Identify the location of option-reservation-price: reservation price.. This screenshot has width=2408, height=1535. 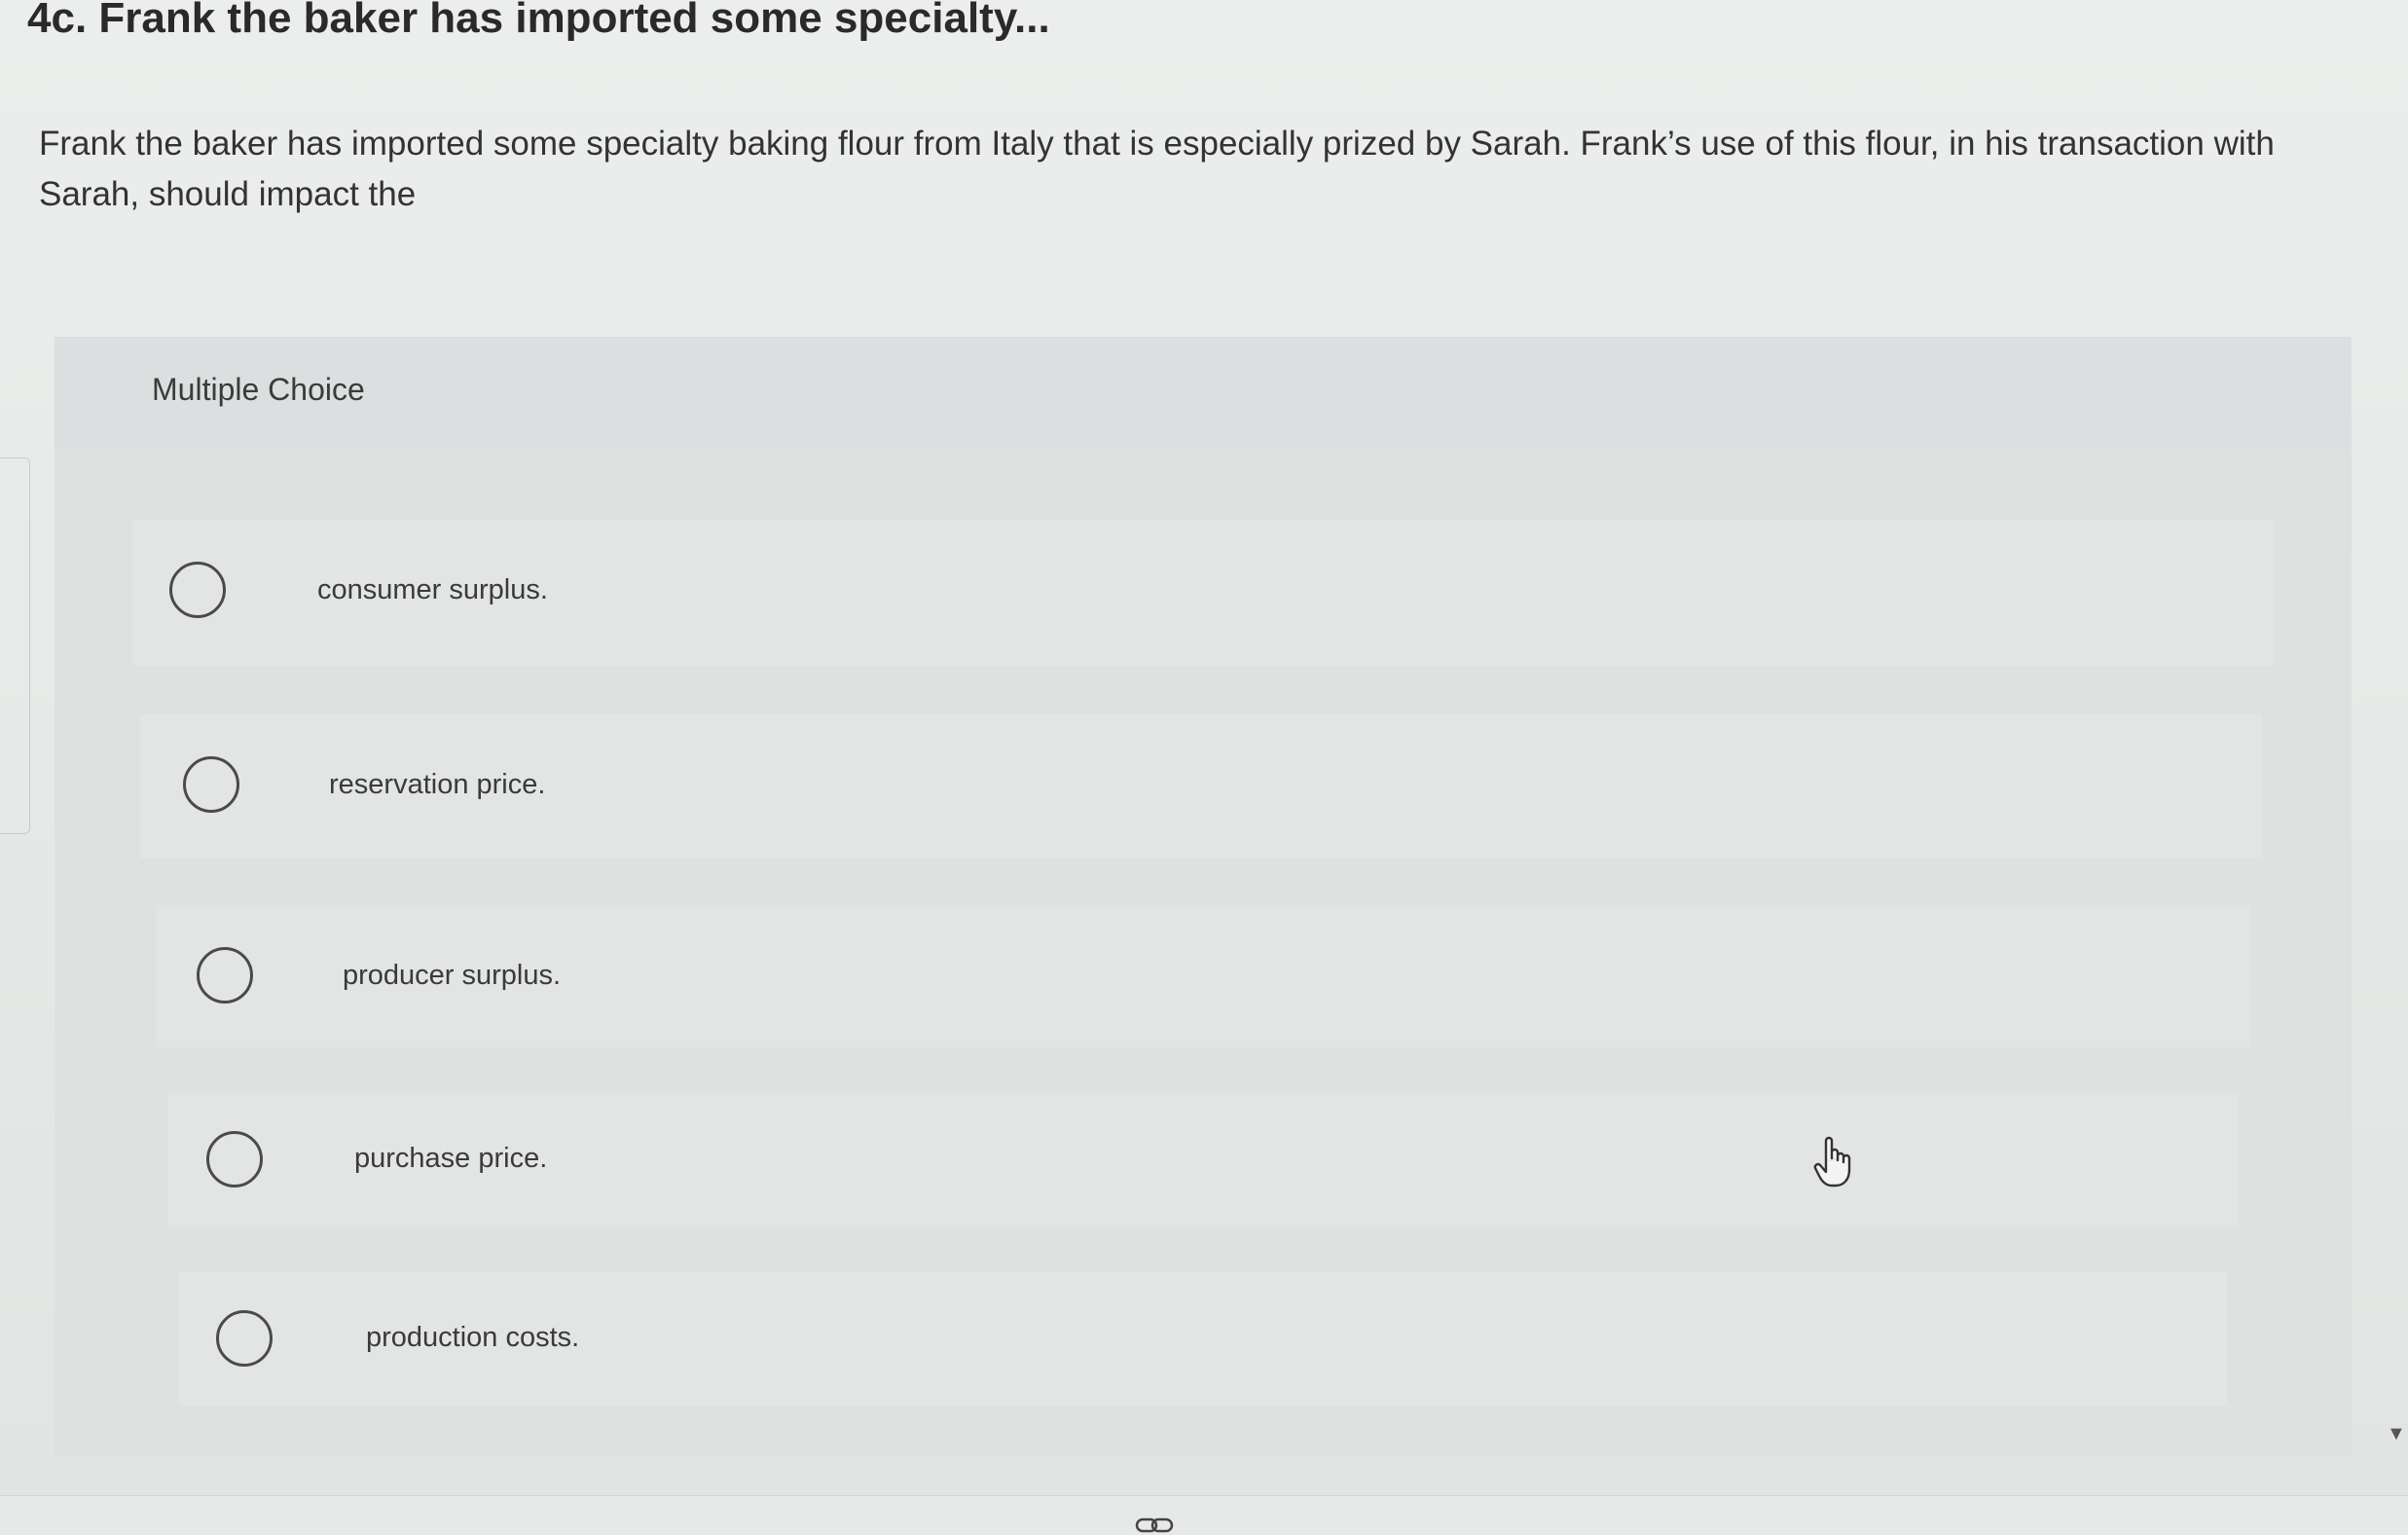
(1201, 787).